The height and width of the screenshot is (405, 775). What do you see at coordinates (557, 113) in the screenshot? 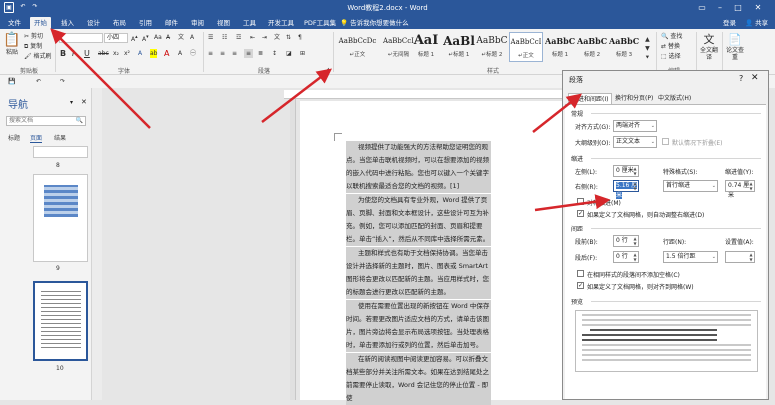
I see `arrow-to-indent-tab` at bounding box center [557, 113].